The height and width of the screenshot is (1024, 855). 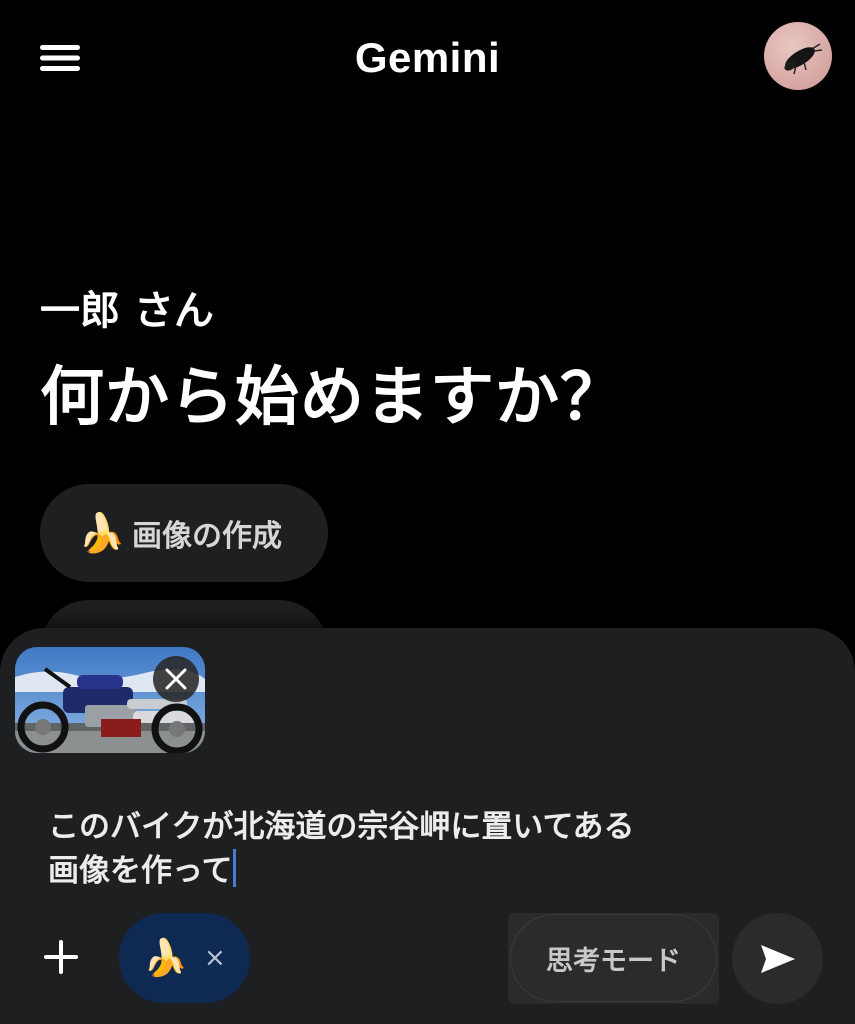 I want to click on text-caret, so click(x=235, y=868).